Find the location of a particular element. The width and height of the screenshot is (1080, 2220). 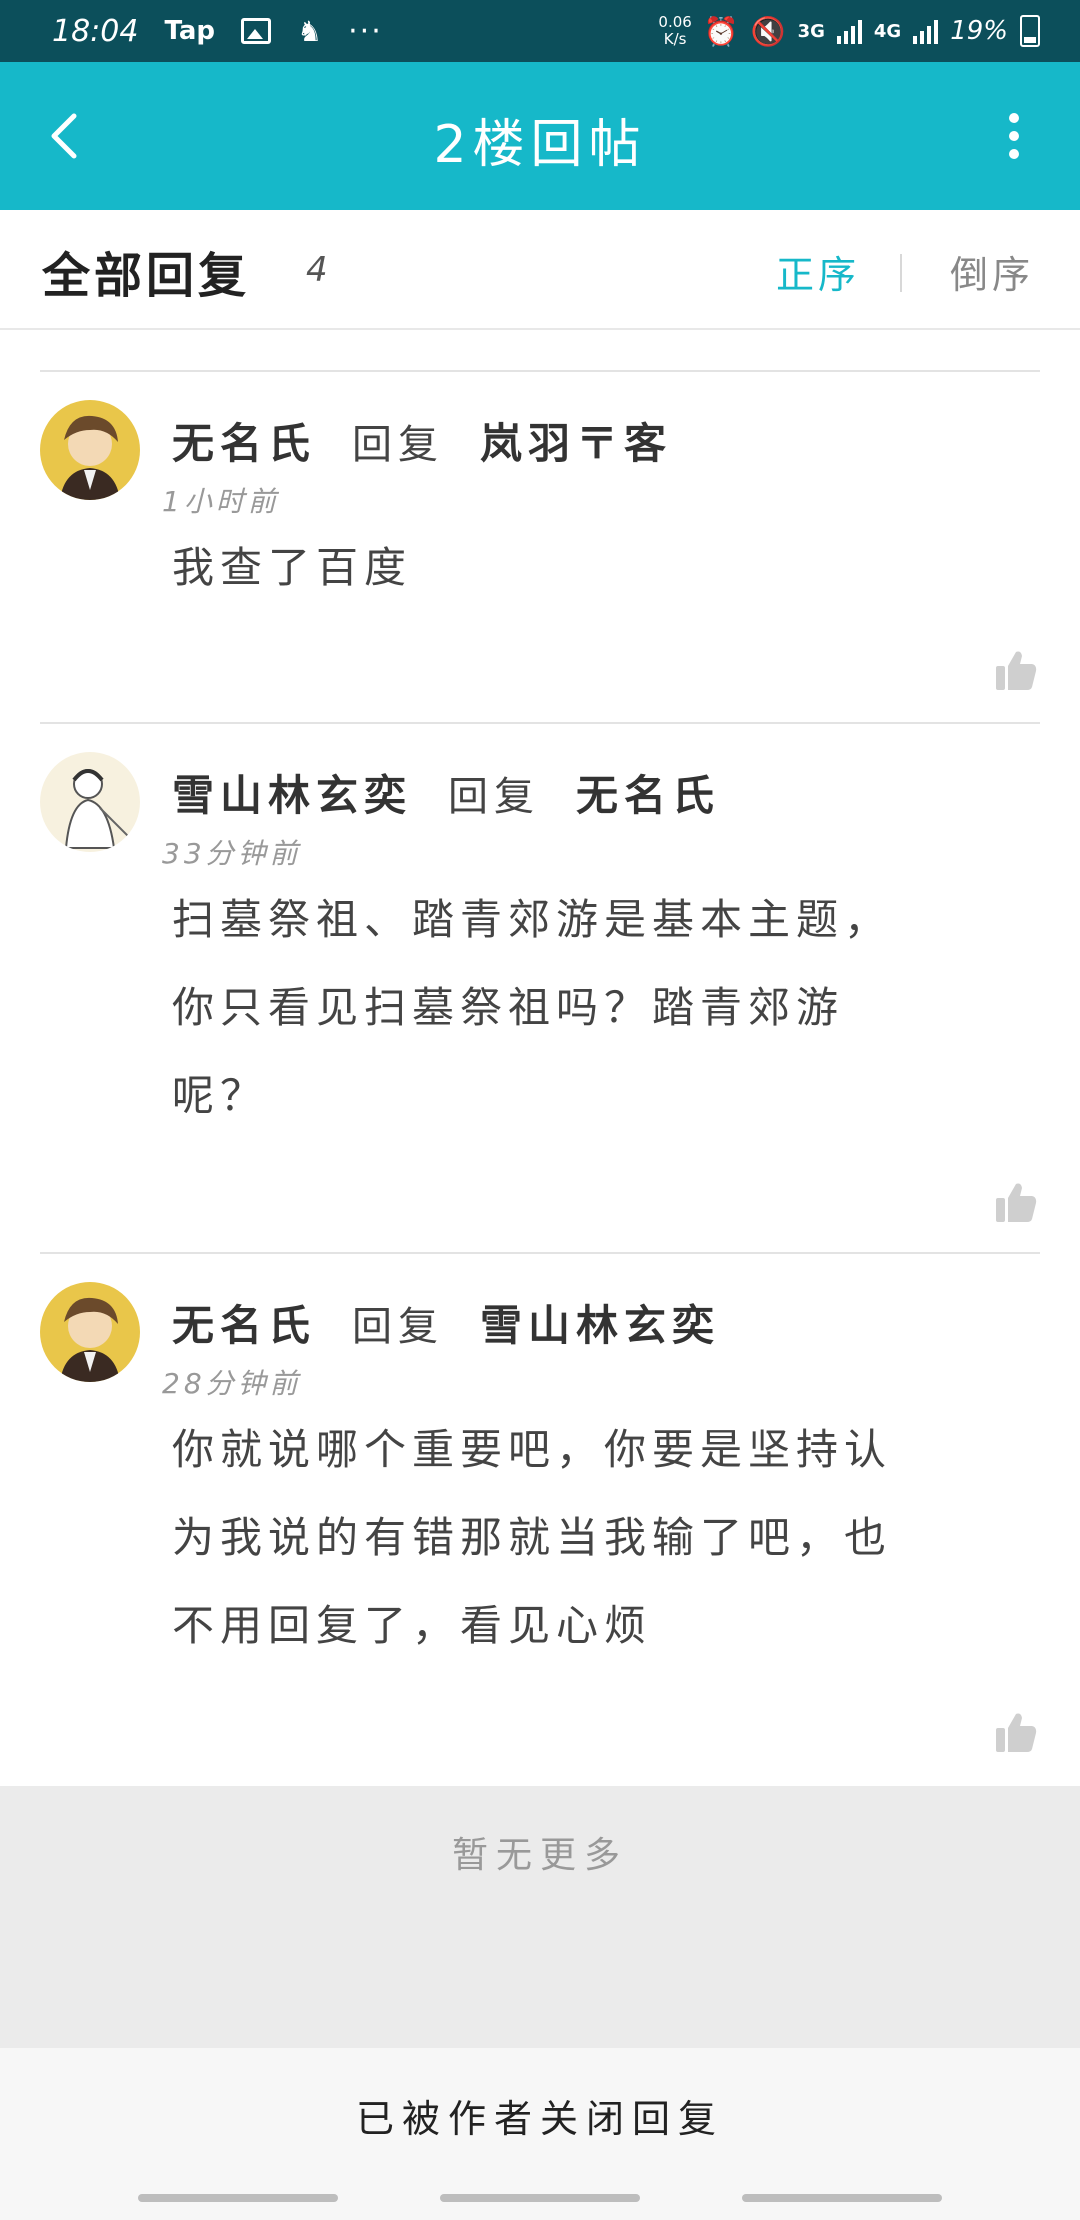

sort-ascending-tab: 正序 is located at coordinates (818, 271).